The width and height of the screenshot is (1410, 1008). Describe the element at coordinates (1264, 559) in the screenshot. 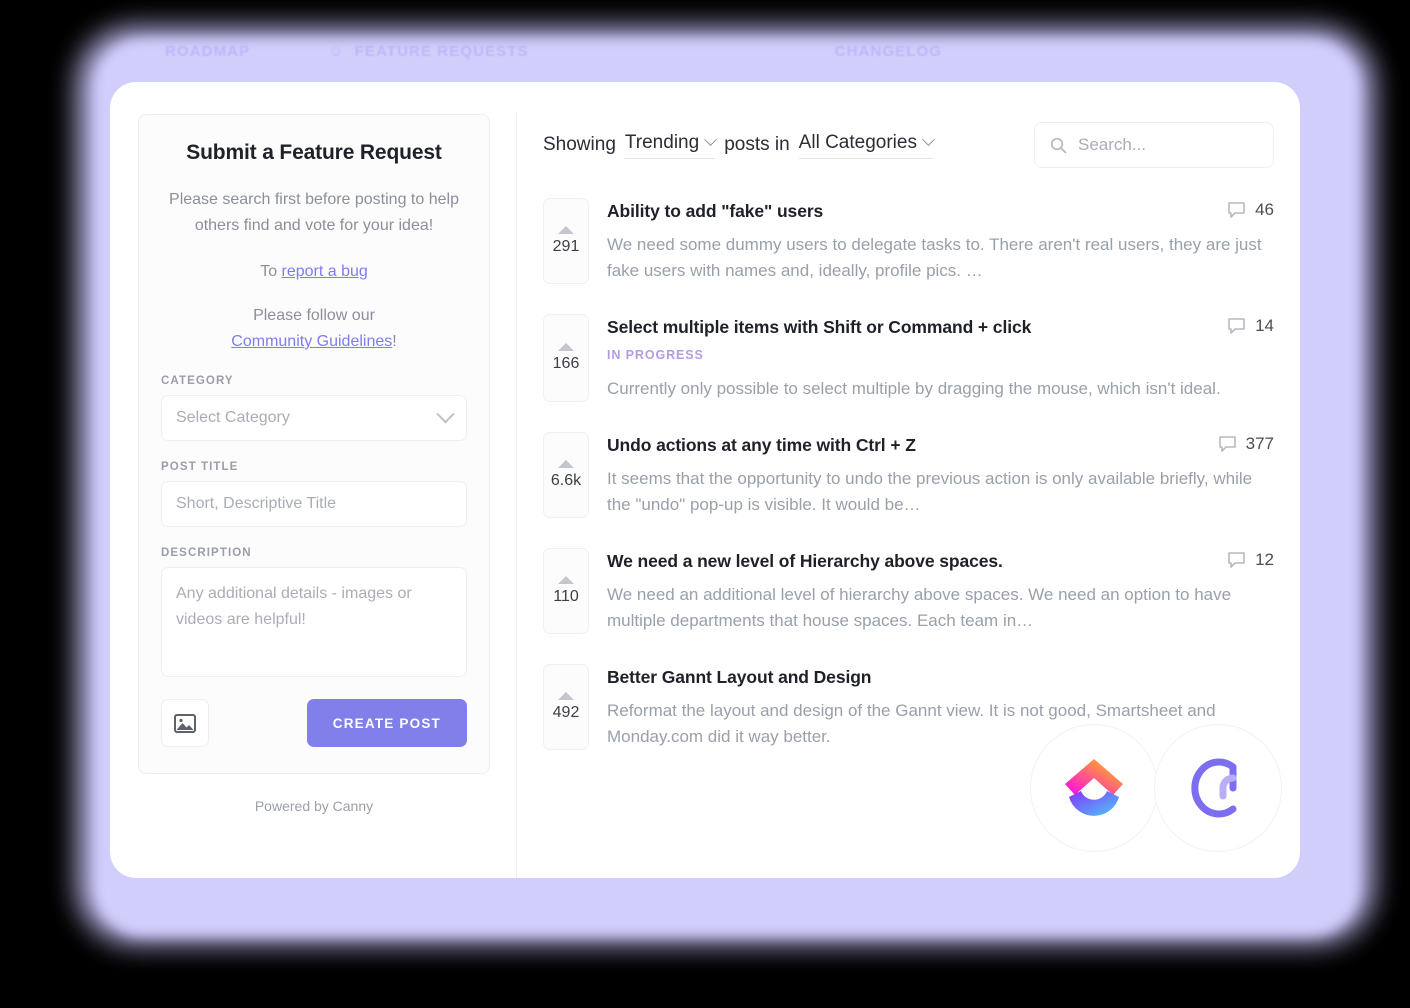

I see `comment-count: 12` at that location.